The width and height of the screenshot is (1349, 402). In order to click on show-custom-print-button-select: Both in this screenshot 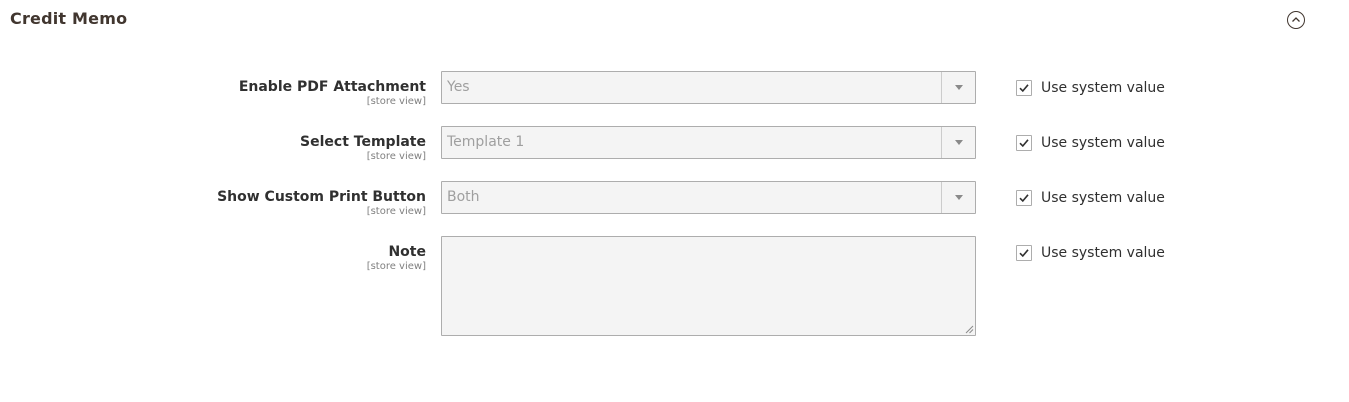, I will do `click(708, 197)`.